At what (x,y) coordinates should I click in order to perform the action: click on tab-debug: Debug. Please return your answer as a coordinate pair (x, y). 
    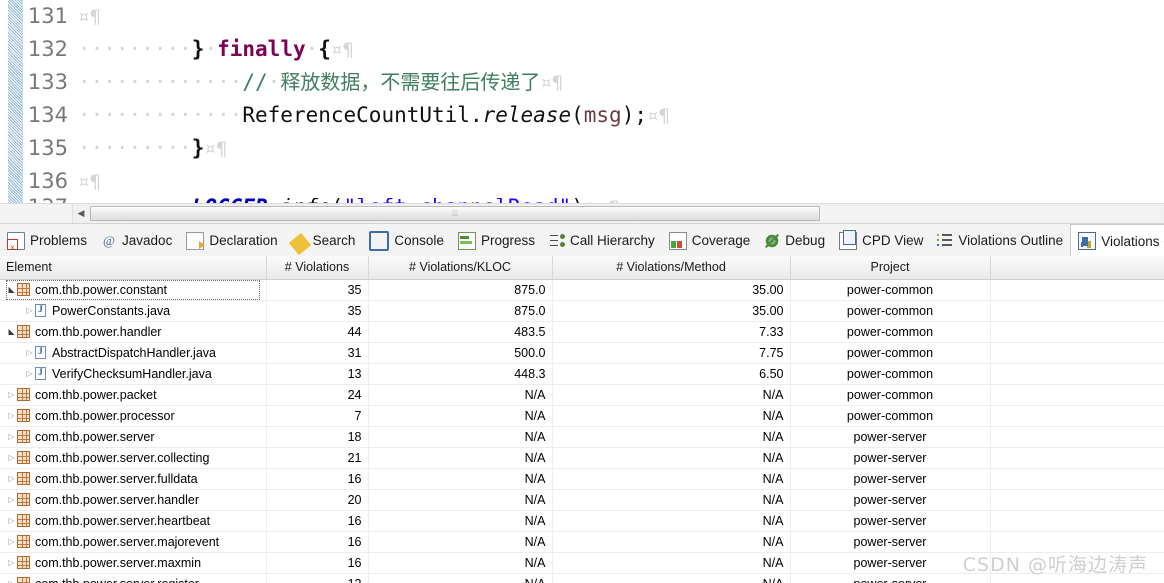
    Looking at the image, I should click on (794, 240).